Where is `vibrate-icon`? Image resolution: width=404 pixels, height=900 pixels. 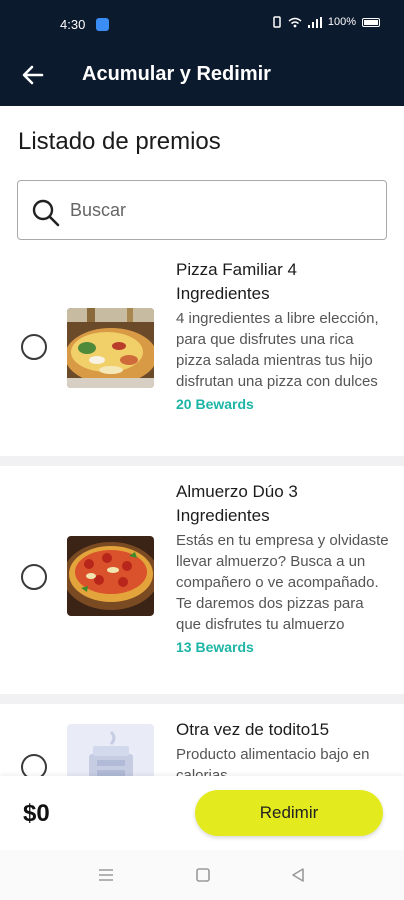 vibrate-icon is located at coordinates (277, 22).